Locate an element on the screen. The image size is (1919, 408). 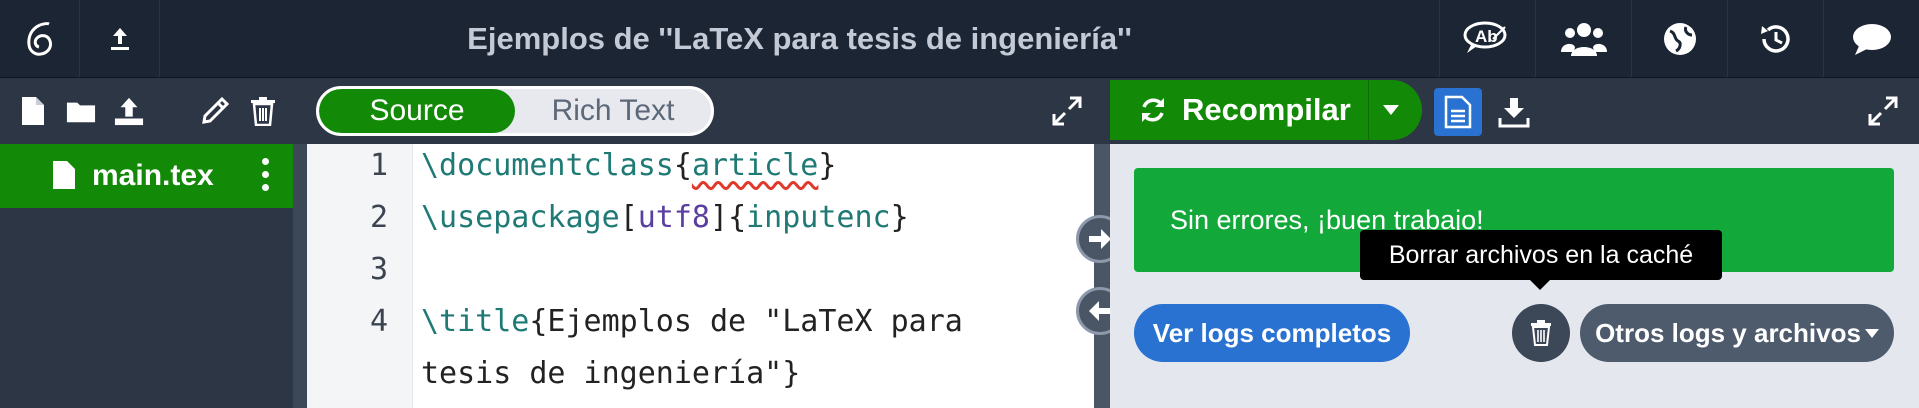
code-line-4: \title{Ejemplos de "LaTeX para is located at coordinates (692, 321).